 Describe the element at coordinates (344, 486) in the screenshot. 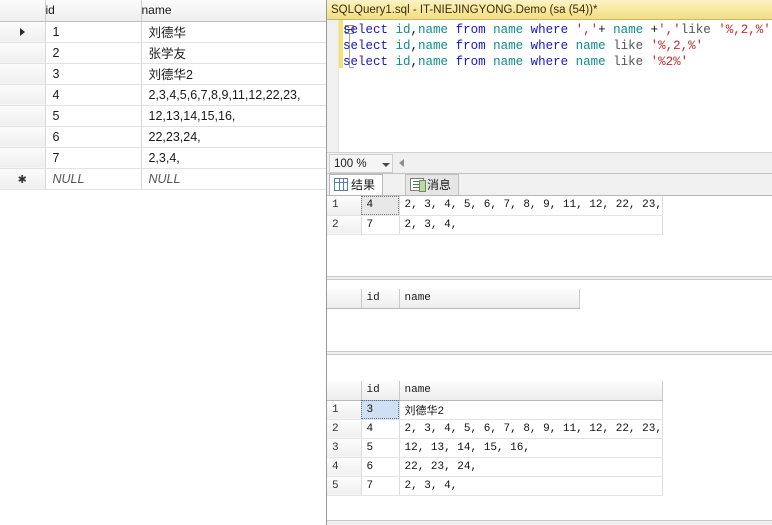

I see `row-number-cell: 5` at that location.